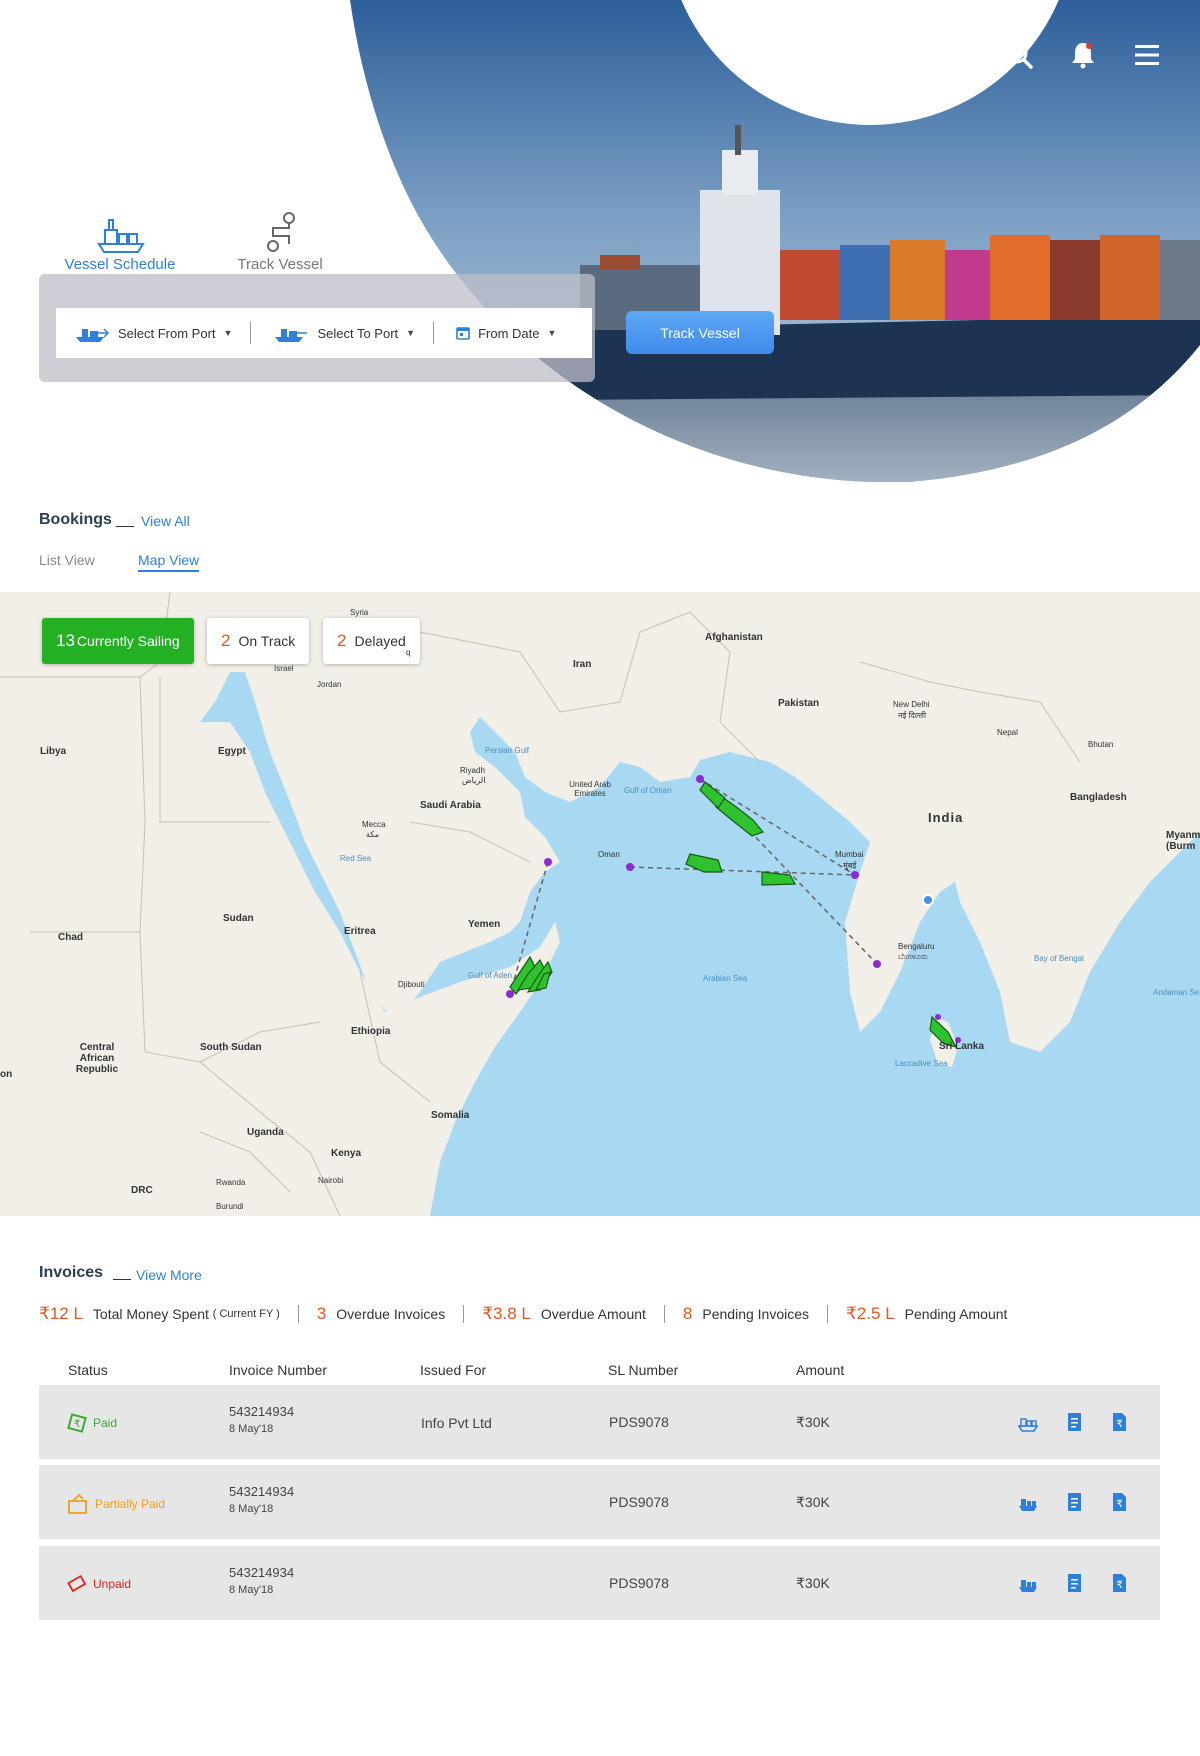 The height and width of the screenshot is (1756, 1200). I want to click on invoice-number: 543214934, so click(262, 1491).